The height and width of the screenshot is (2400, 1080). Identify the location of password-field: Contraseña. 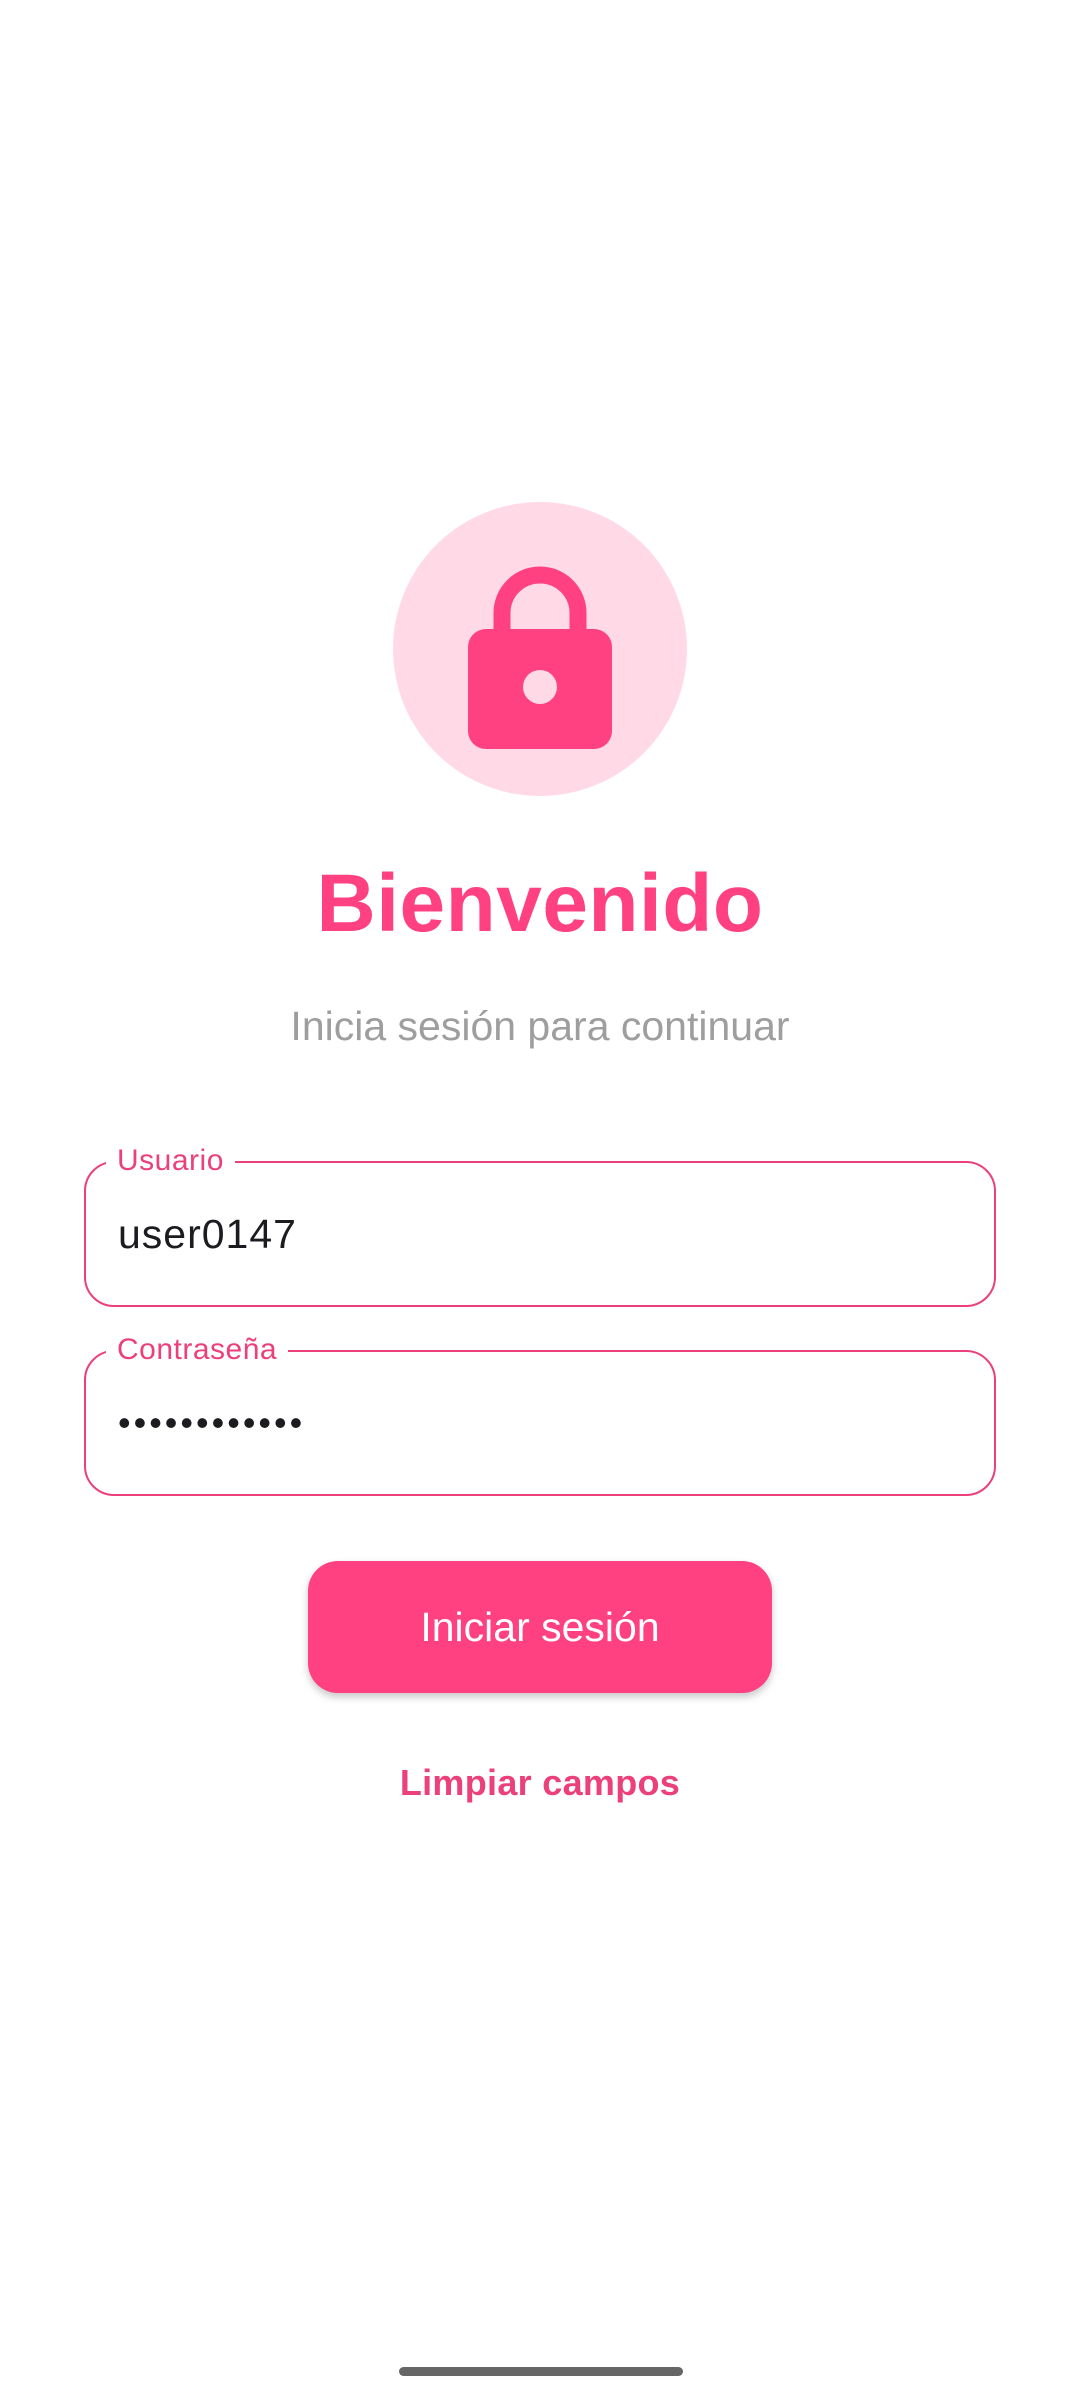
(540, 1414).